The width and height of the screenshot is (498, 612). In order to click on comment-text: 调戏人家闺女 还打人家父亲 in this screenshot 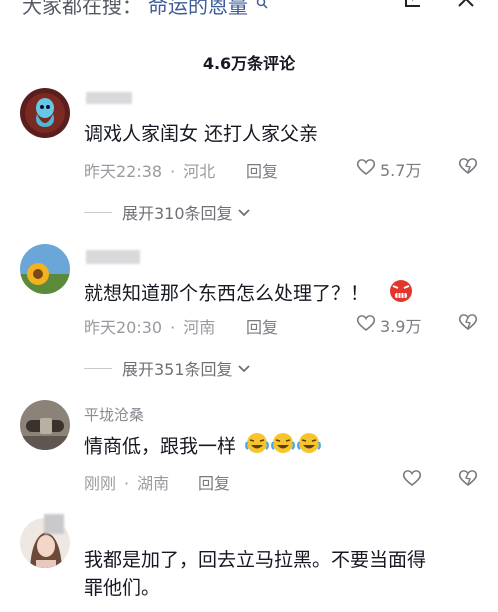, I will do `click(201, 134)`.